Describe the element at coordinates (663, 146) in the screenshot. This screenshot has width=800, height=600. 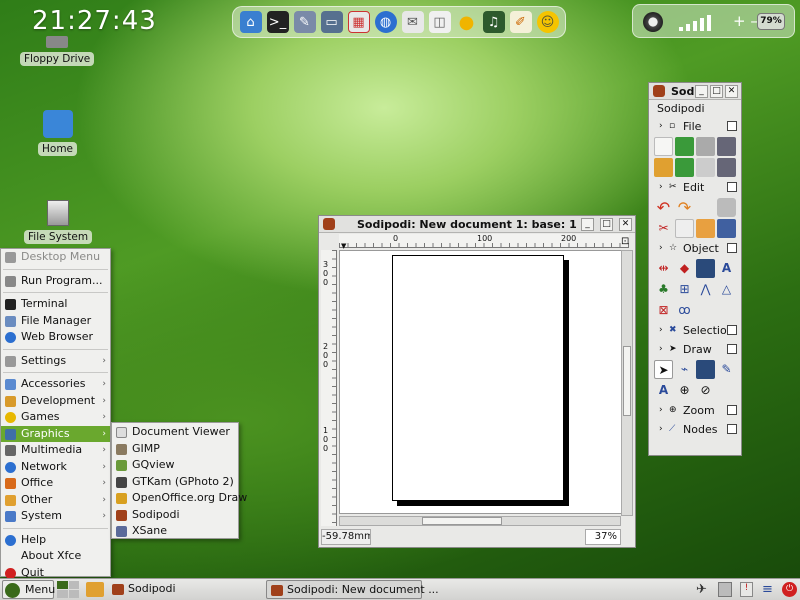
I see `new-document-icon` at that location.